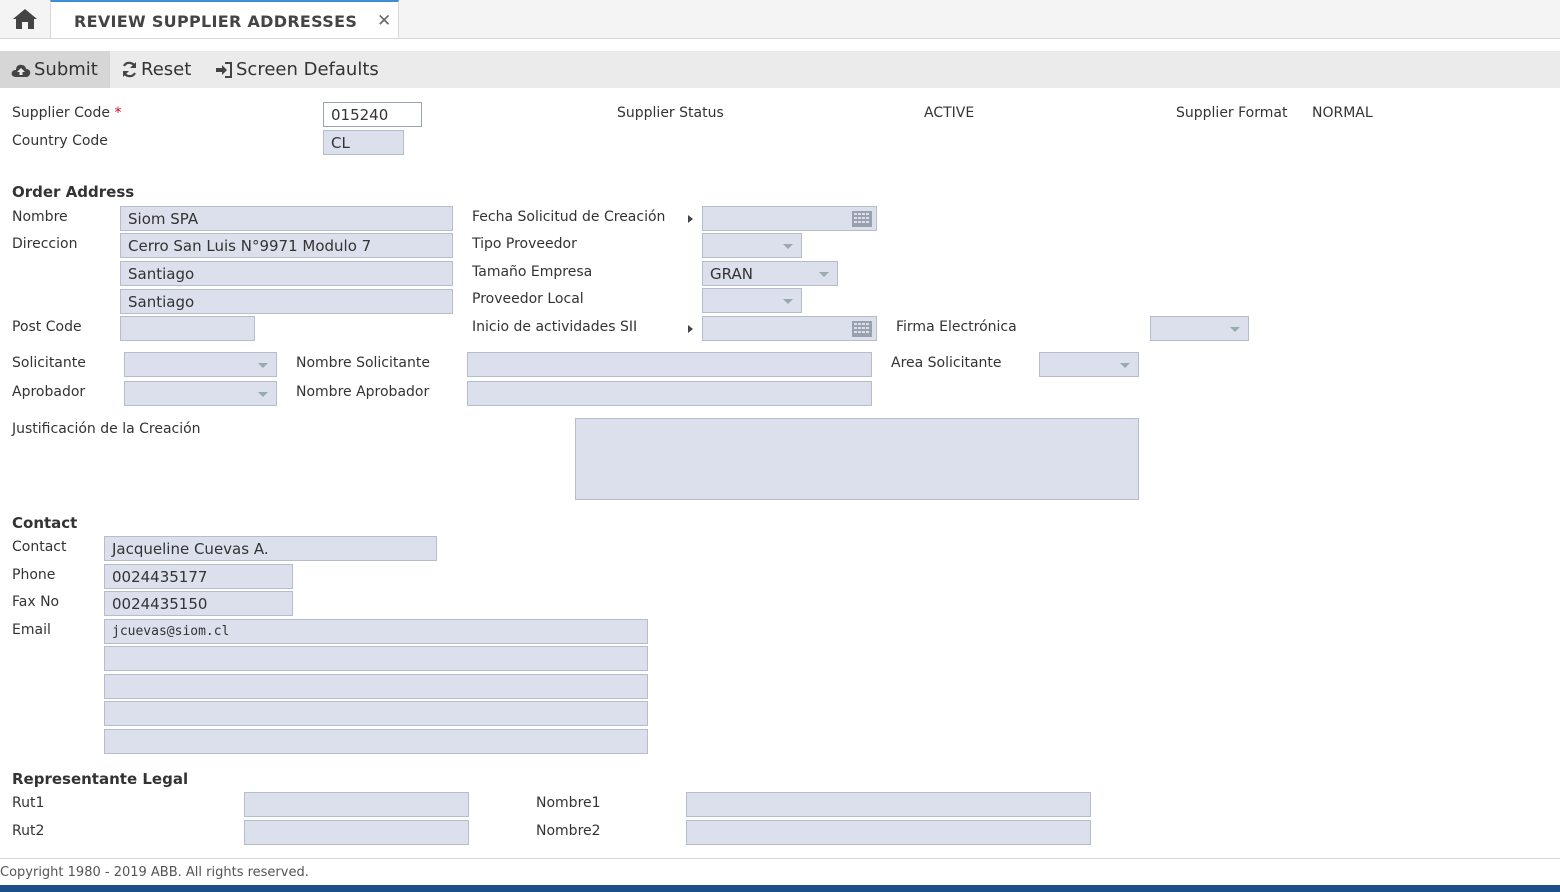 The width and height of the screenshot is (1560, 892). Describe the element at coordinates (200, 364) in the screenshot. I see `solicitante-select` at that location.